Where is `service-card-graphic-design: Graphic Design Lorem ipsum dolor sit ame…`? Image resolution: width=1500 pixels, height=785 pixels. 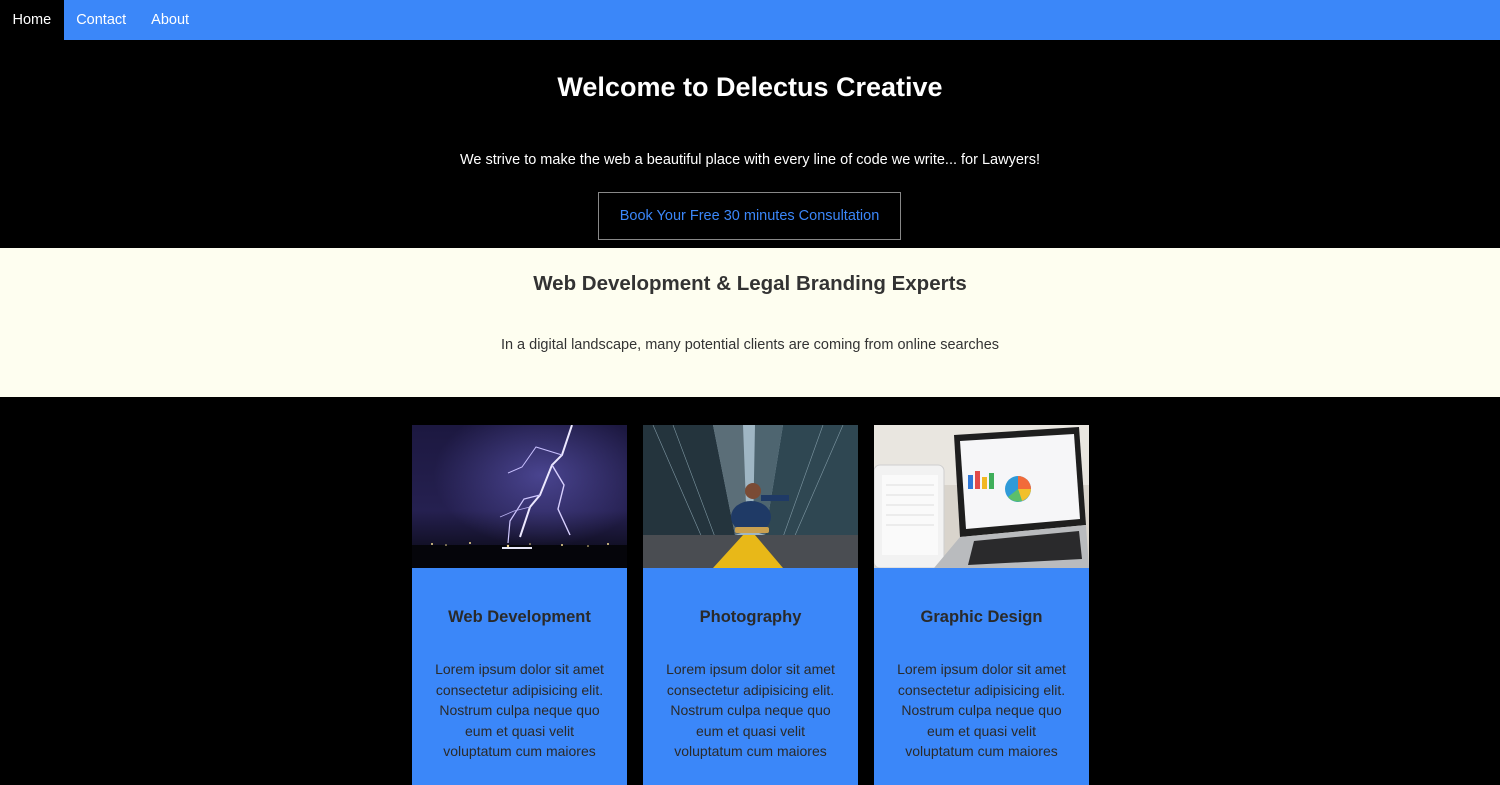 service-card-graphic-design: Graphic Design Lorem ipsum dolor sit ame… is located at coordinates (981, 605).